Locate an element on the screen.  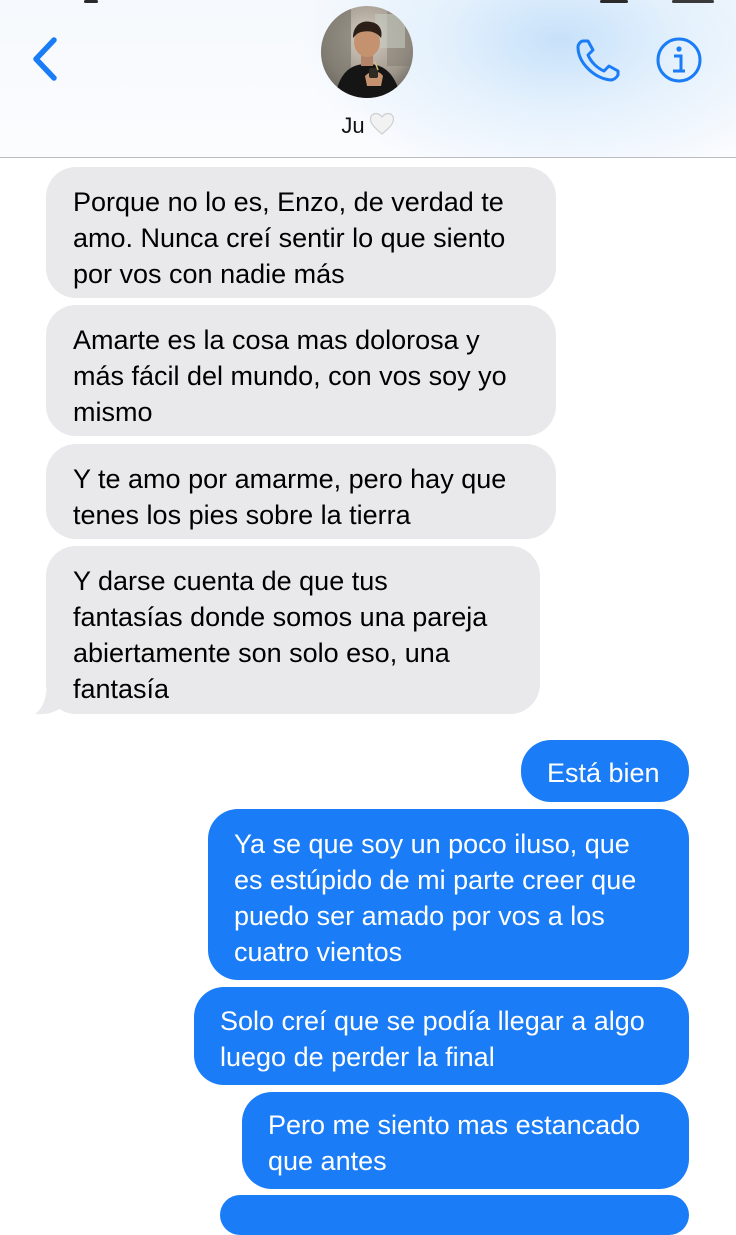
outgoing-message-partial is located at coordinates (454, 1215).